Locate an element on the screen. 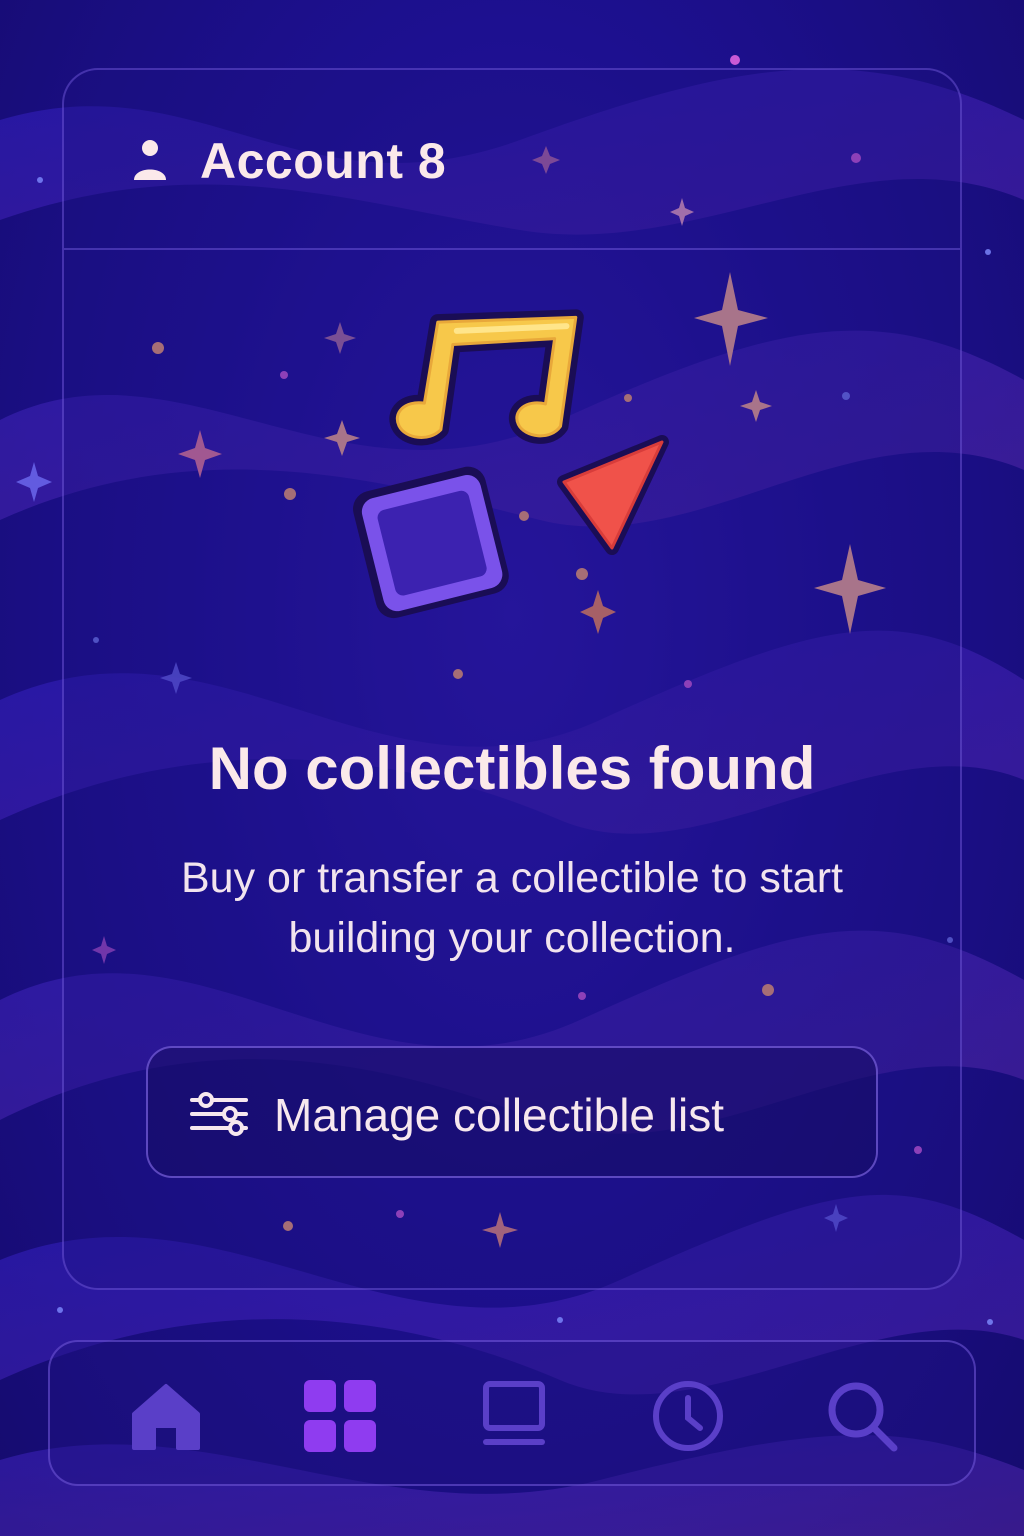 The height and width of the screenshot is (1536, 1024). tab-search is located at coordinates (862, 1416).